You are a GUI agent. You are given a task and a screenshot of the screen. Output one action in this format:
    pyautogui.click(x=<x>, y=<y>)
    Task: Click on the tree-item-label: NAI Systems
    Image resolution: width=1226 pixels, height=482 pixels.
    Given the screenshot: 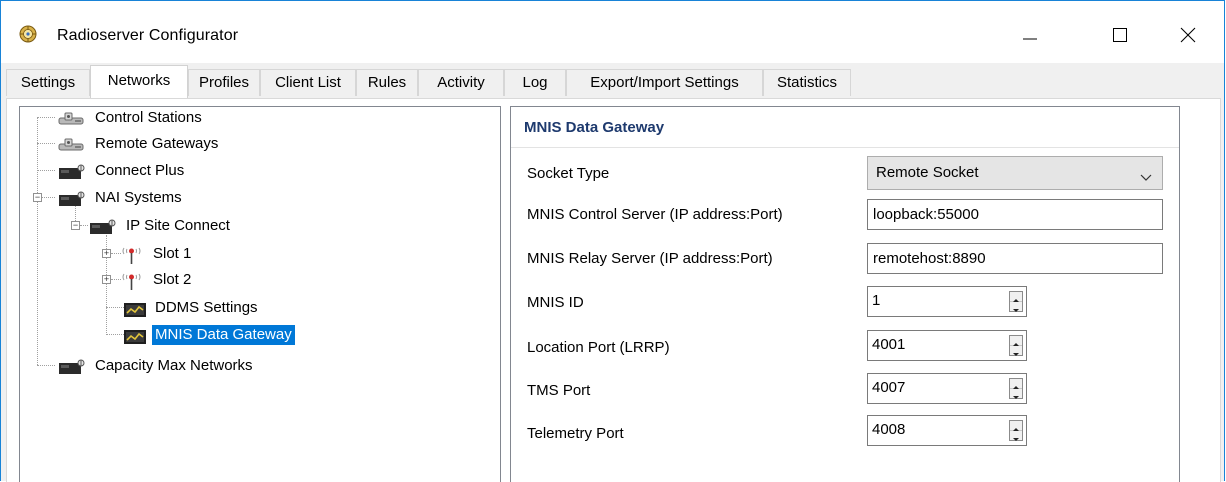 What is the action you would take?
    pyautogui.click(x=138, y=197)
    